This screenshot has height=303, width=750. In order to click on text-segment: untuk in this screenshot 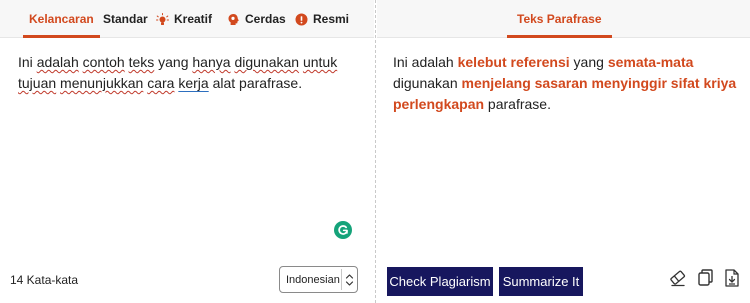, I will do `click(320, 62)`.